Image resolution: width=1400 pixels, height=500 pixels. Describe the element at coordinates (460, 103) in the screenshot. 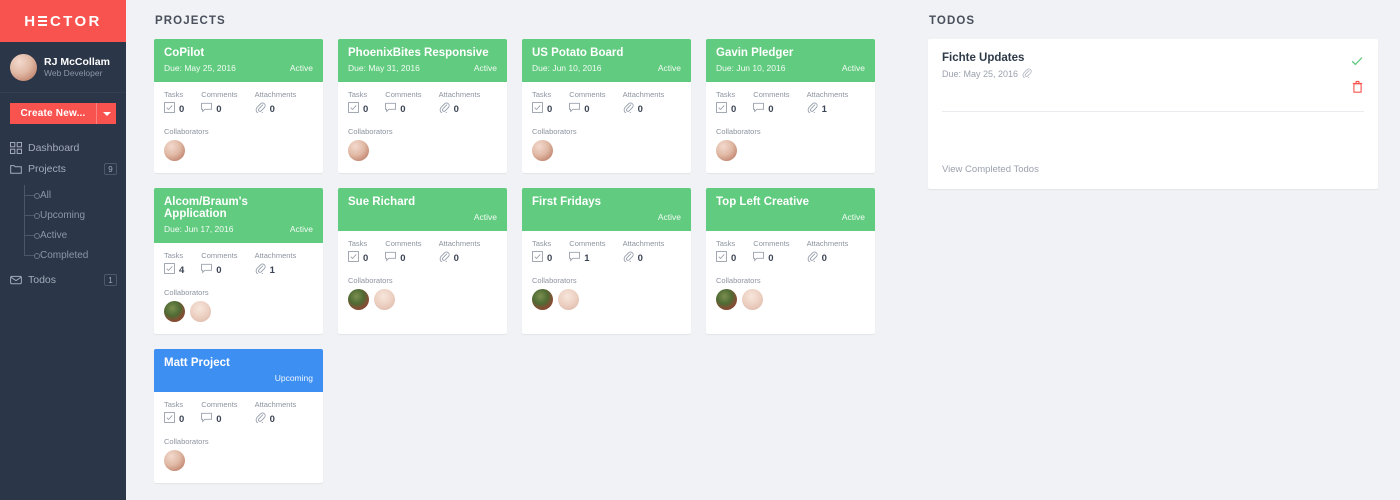

I see `stat-attachments: Attachments 0` at that location.